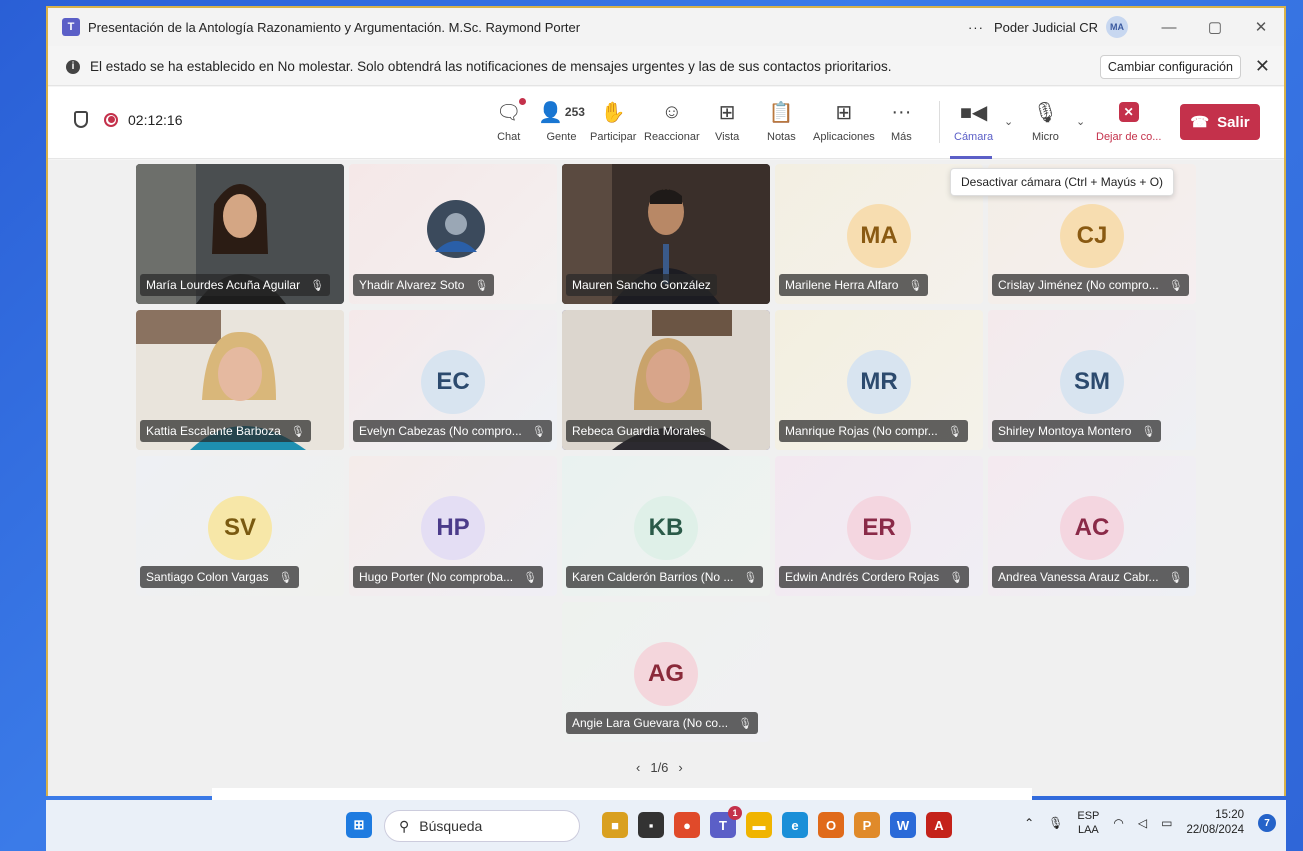 Image resolution: width=1303 pixels, height=851 pixels. What do you see at coordinates (1045, 112) in the screenshot?
I see `mic-muted-icon: 🎙` at bounding box center [1045, 112].